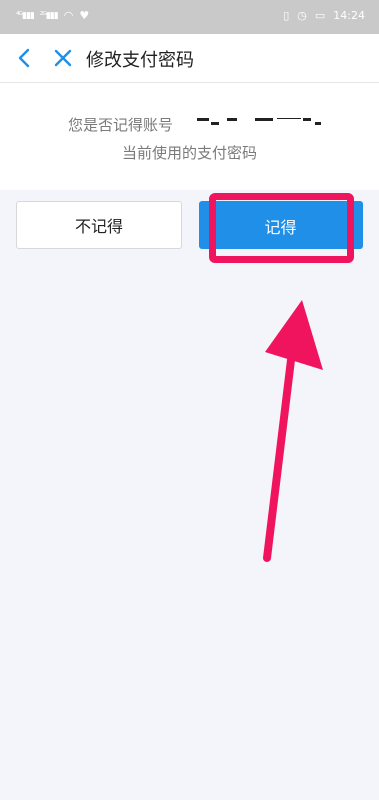 This screenshot has height=800, width=379. What do you see at coordinates (259, 123) in the screenshot?
I see `masked-account` at bounding box center [259, 123].